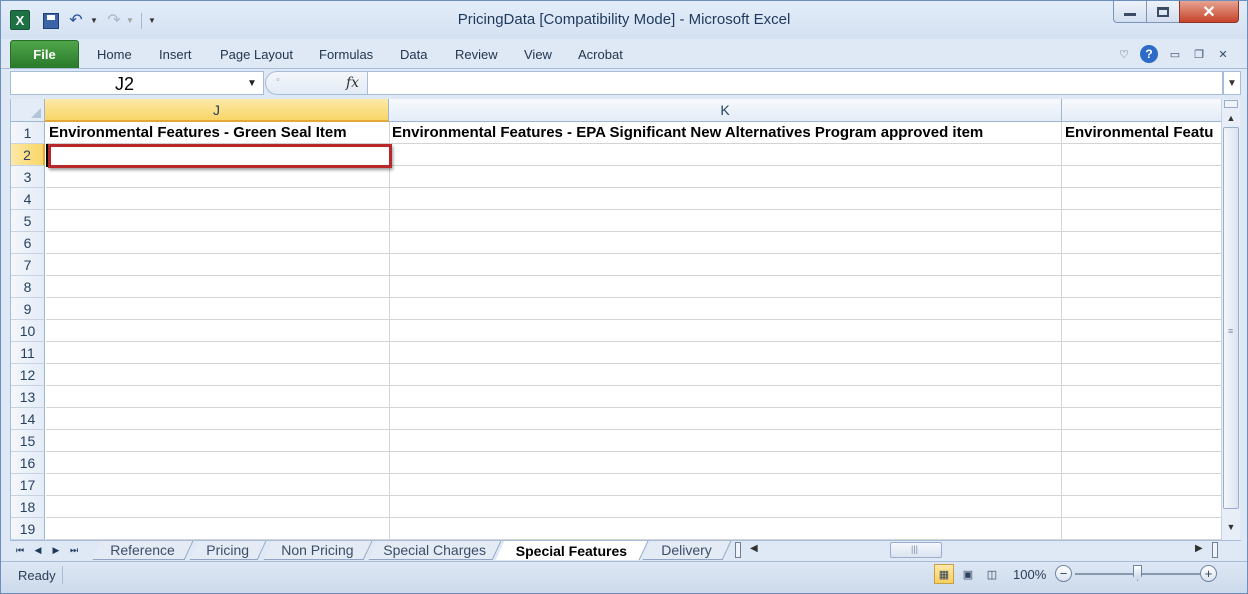 This screenshot has width=1248, height=594. What do you see at coordinates (916, 550) in the screenshot?
I see `horizontal-scroll-thumb: |||` at bounding box center [916, 550].